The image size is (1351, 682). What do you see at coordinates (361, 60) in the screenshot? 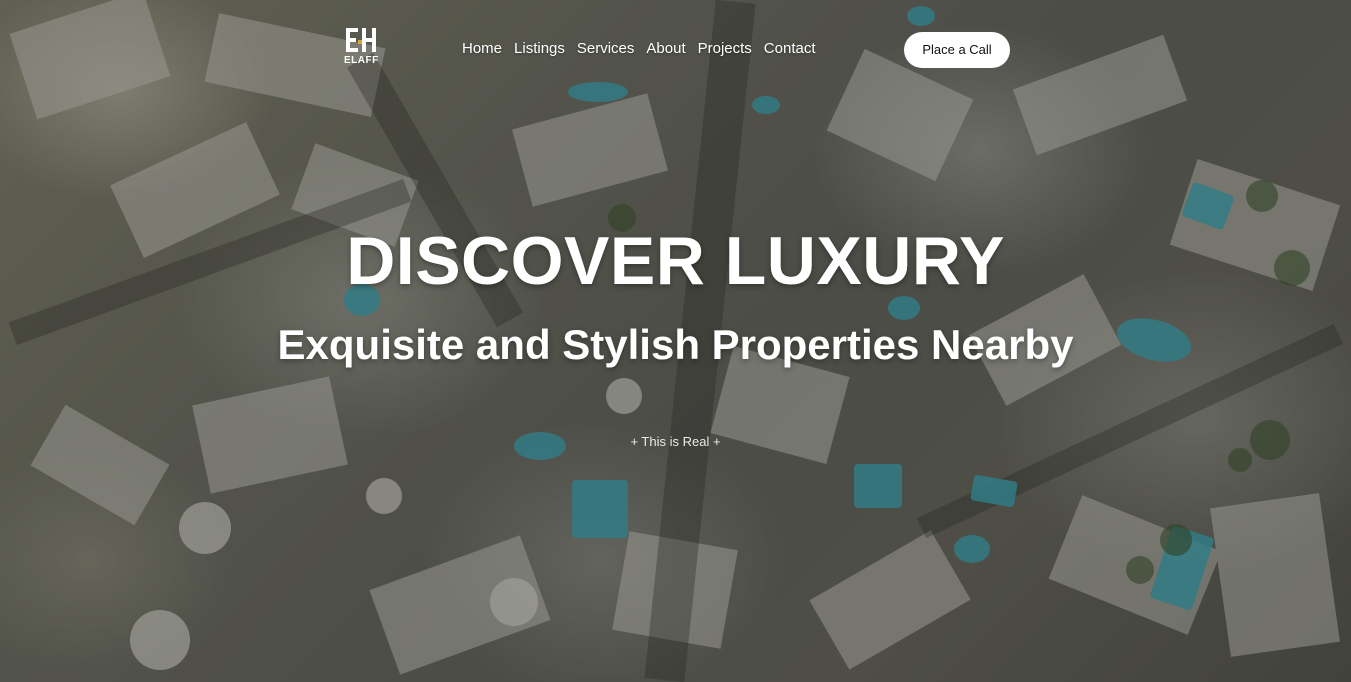
I see `brand-logo-text: ELAFF` at bounding box center [361, 60].